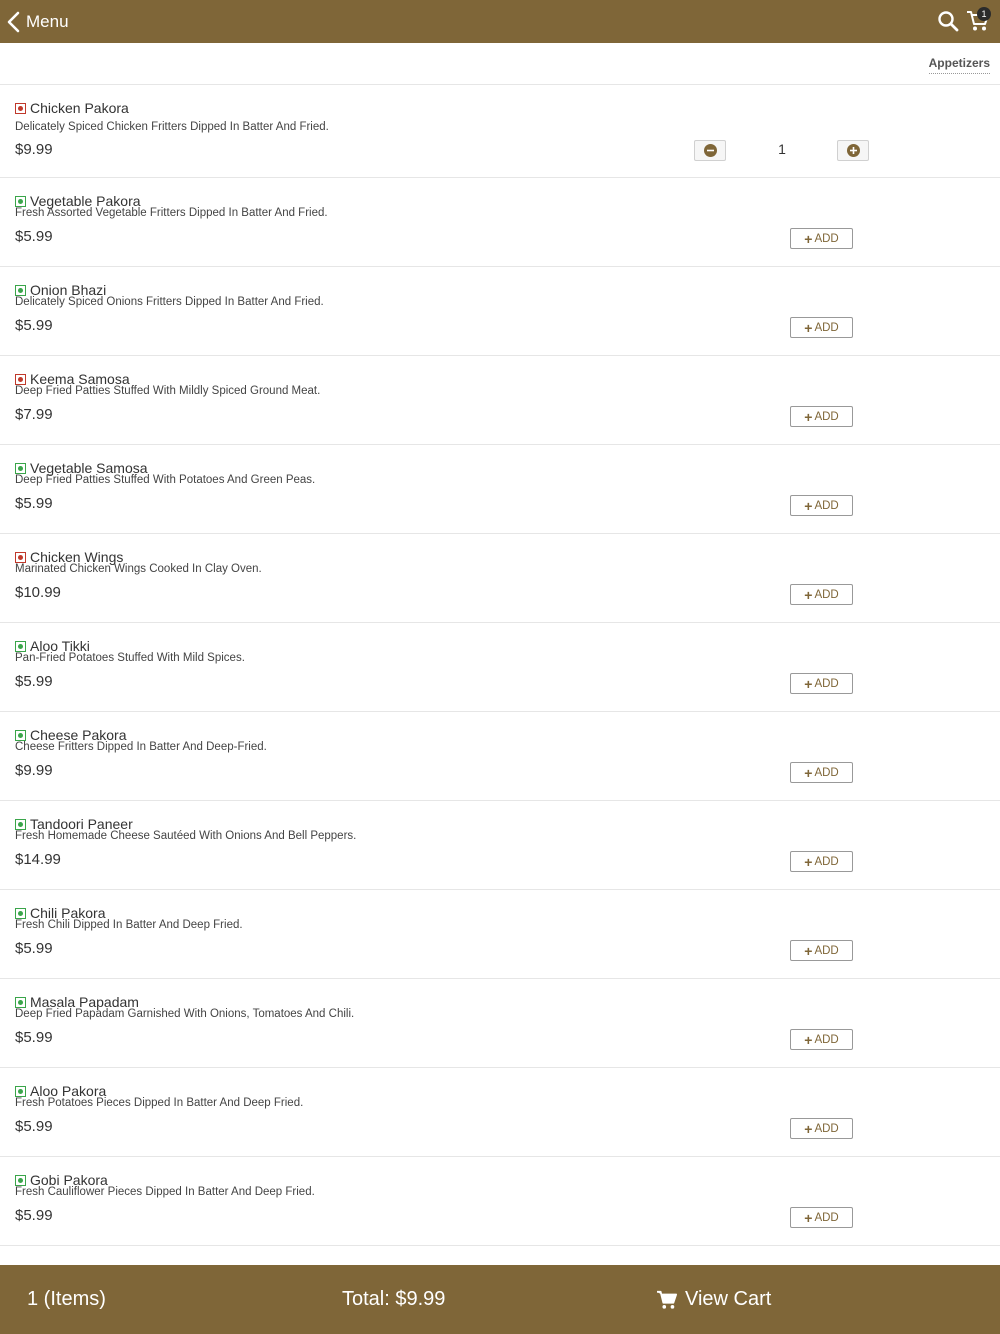 The height and width of the screenshot is (1334, 1000). Describe the element at coordinates (47, 21) in the screenshot. I see `back-label: Menu` at that location.